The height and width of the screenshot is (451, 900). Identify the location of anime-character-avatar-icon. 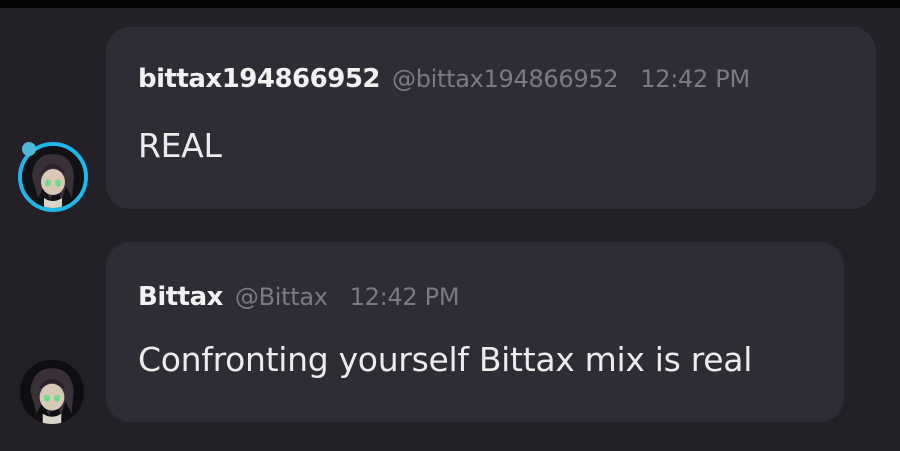
(52, 392).